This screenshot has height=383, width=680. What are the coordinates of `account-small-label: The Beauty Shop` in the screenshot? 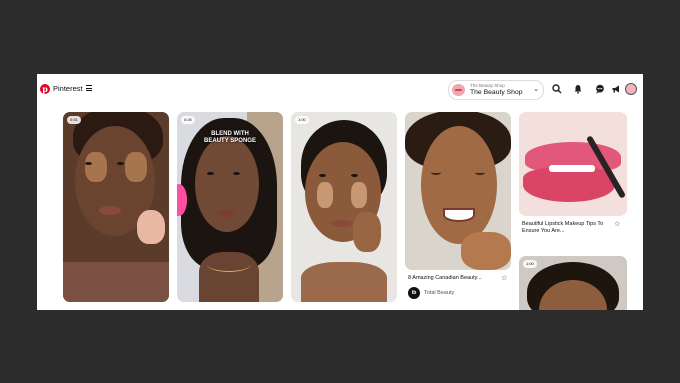 It's located at (487, 85).